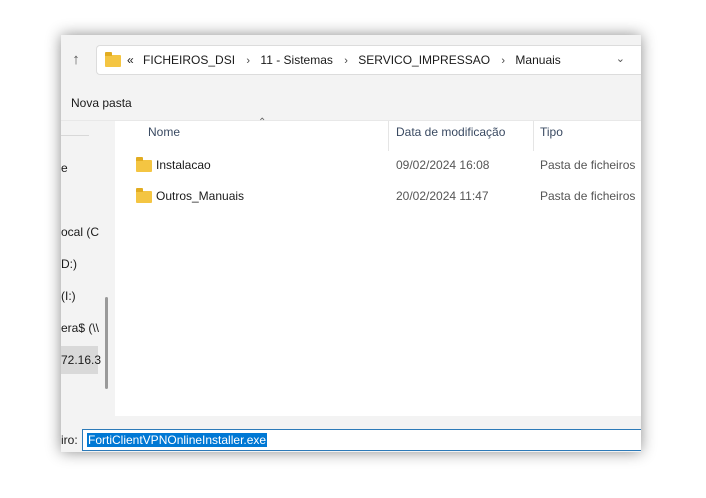  I want to click on command-bar: Nova pasta, so click(351, 103).